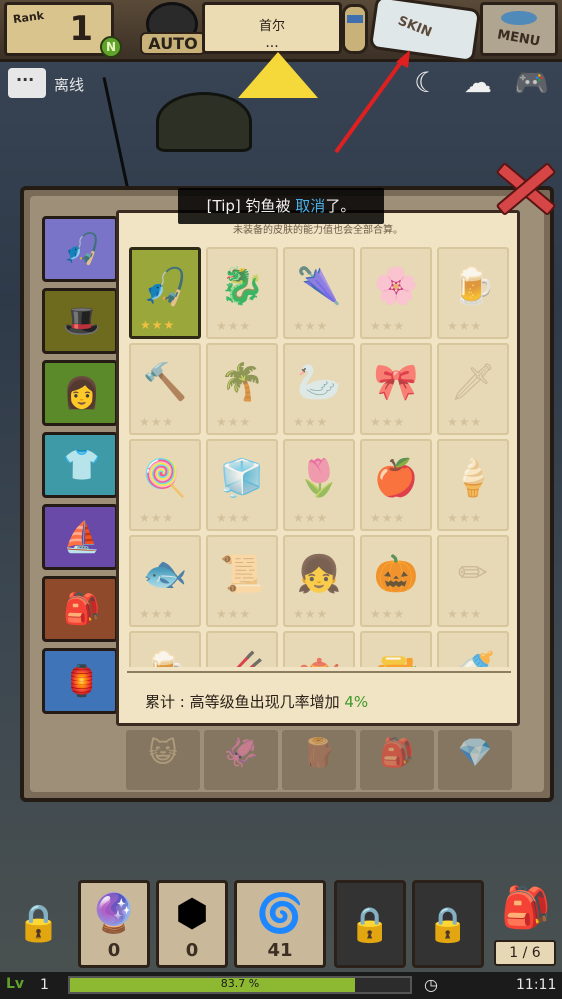 The image size is (562, 999). What do you see at coordinates (478, 83) in the screenshot?
I see `cloud-upload-icon: ☁` at bounding box center [478, 83].